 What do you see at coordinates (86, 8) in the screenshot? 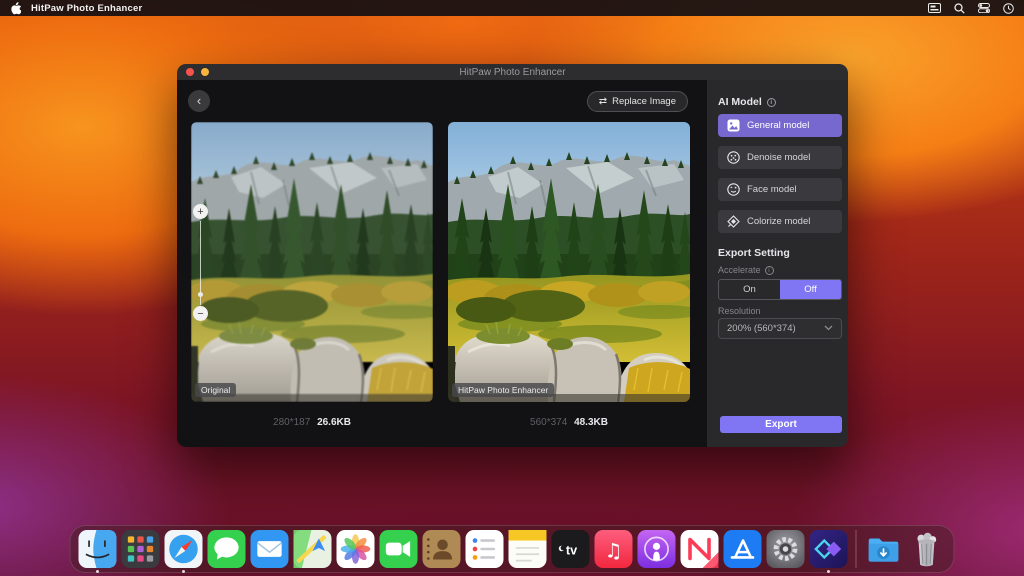
I see `menubar-app-name: HitPaw Photo Enhancer` at bounding box center [86, 8].